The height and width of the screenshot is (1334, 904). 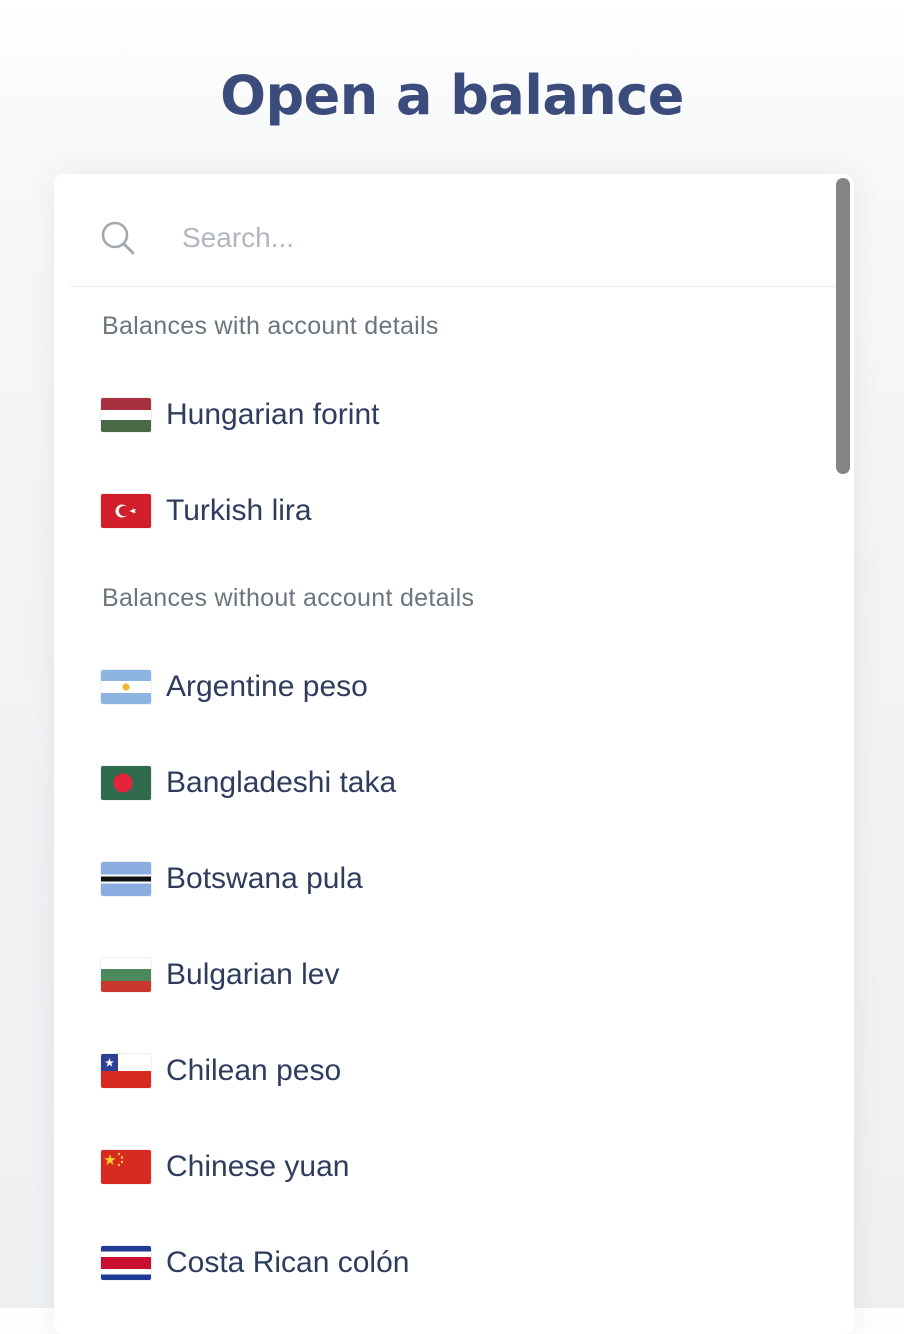 What do you see at coordinates (126, 1071) in the screenshot?
I see `chile-flag-icon` at bounding box center [126, 1071].